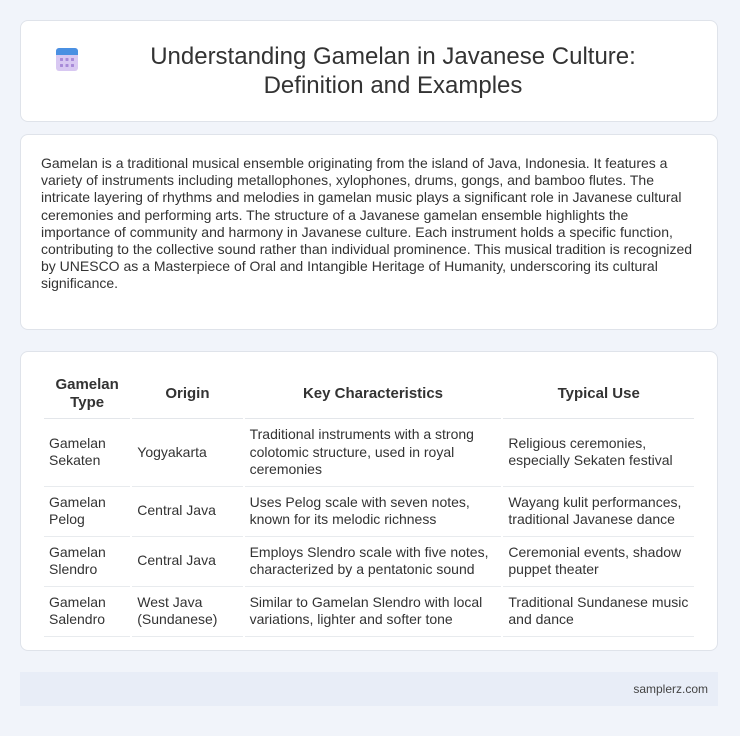  Describe the element at coordinates (87, 512) in the screenshot. I see `cell-type: Gamelan Pelog` at that location.